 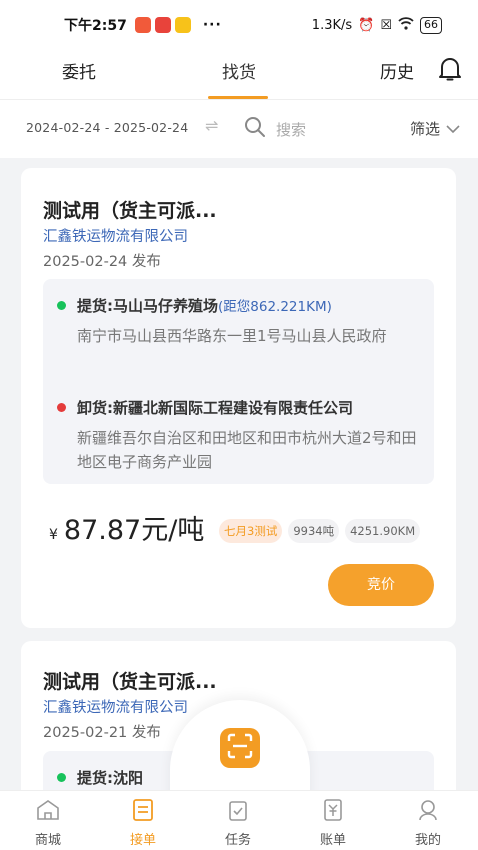 I want to click on tab-entrust: 委托, so click(x=79, y=70).